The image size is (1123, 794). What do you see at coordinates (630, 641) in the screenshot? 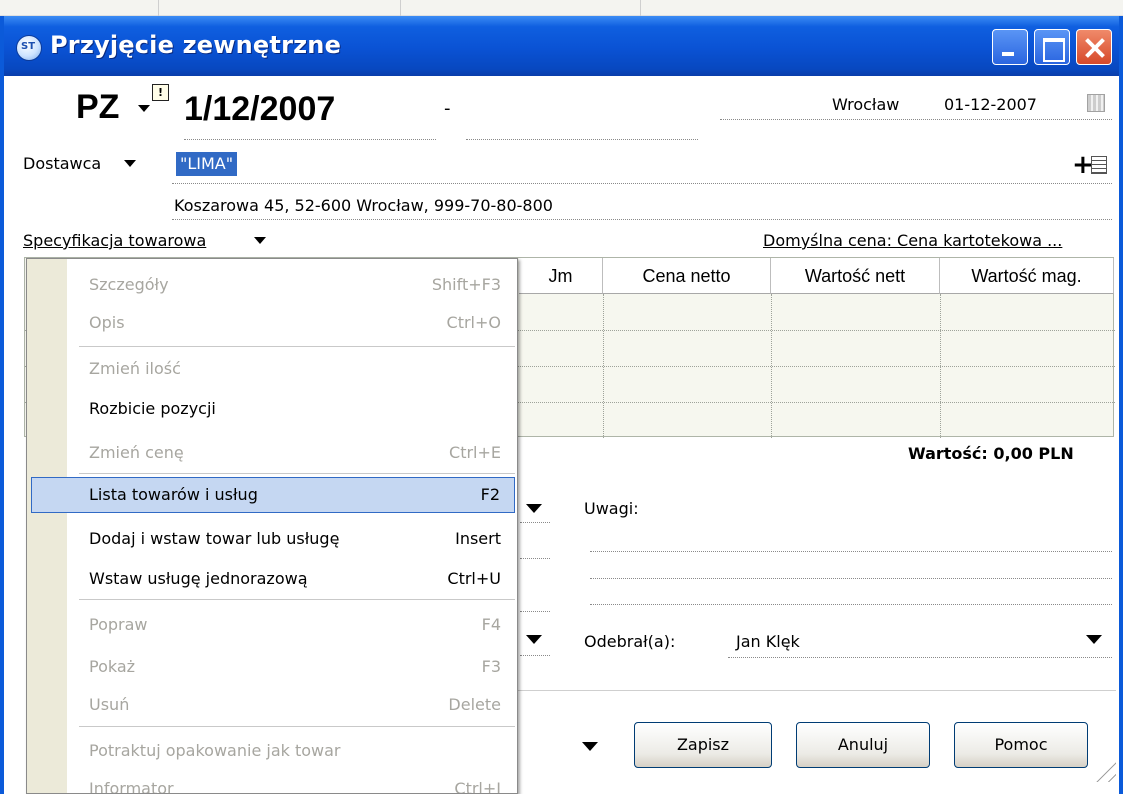
I see `receiver-label: Odebrał(a):` at bounding box center [630, 641].